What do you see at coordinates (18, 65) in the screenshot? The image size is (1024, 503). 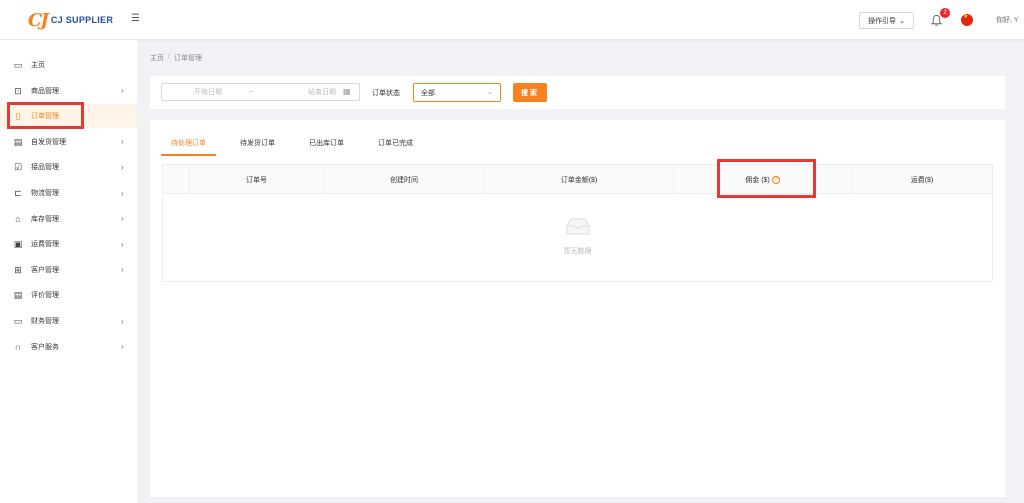 I see `monitor-icon: ▭` at bounding box center [18, 65].